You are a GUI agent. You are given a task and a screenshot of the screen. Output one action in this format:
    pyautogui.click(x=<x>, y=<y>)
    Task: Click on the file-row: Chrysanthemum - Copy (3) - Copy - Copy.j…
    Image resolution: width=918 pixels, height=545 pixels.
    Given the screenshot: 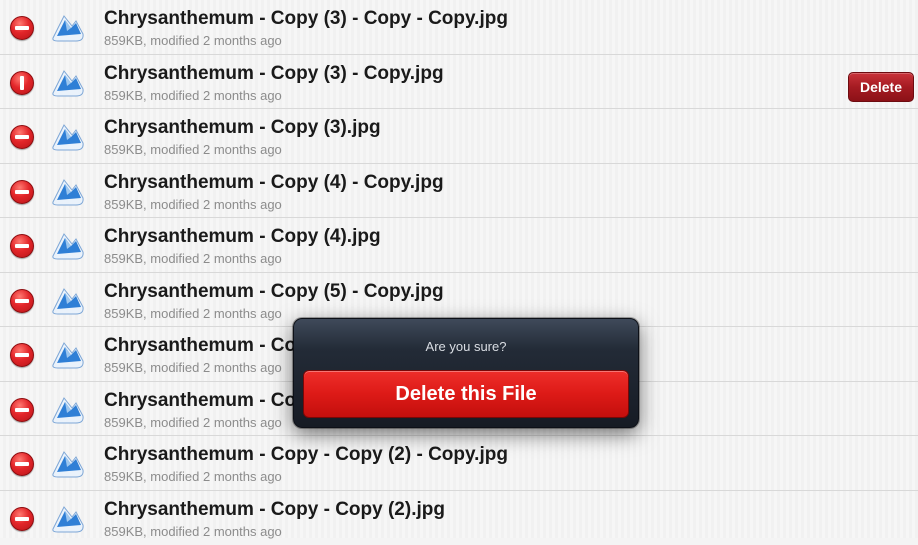 What is the action you would take?
    pyautogui.click(x=459, y=27)
    